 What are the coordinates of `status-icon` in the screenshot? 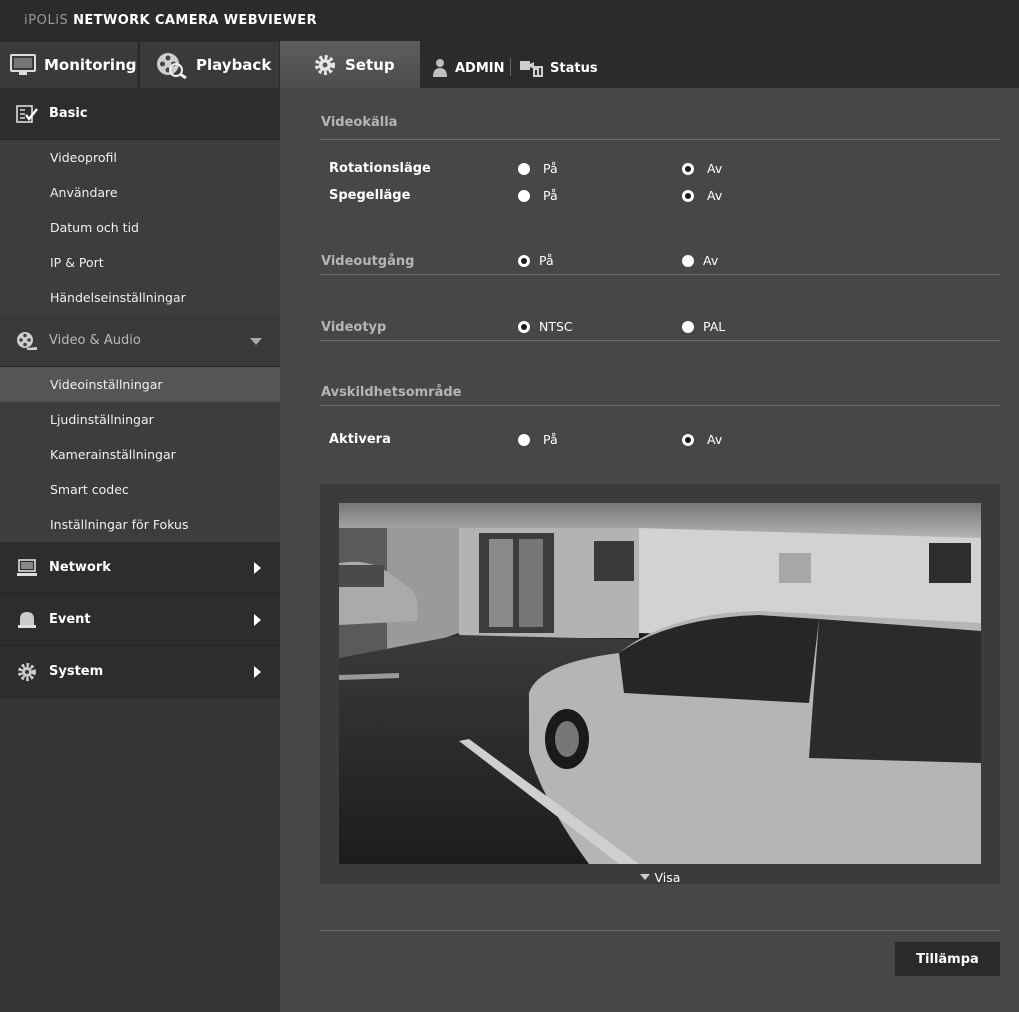 It's located at (532, 68).